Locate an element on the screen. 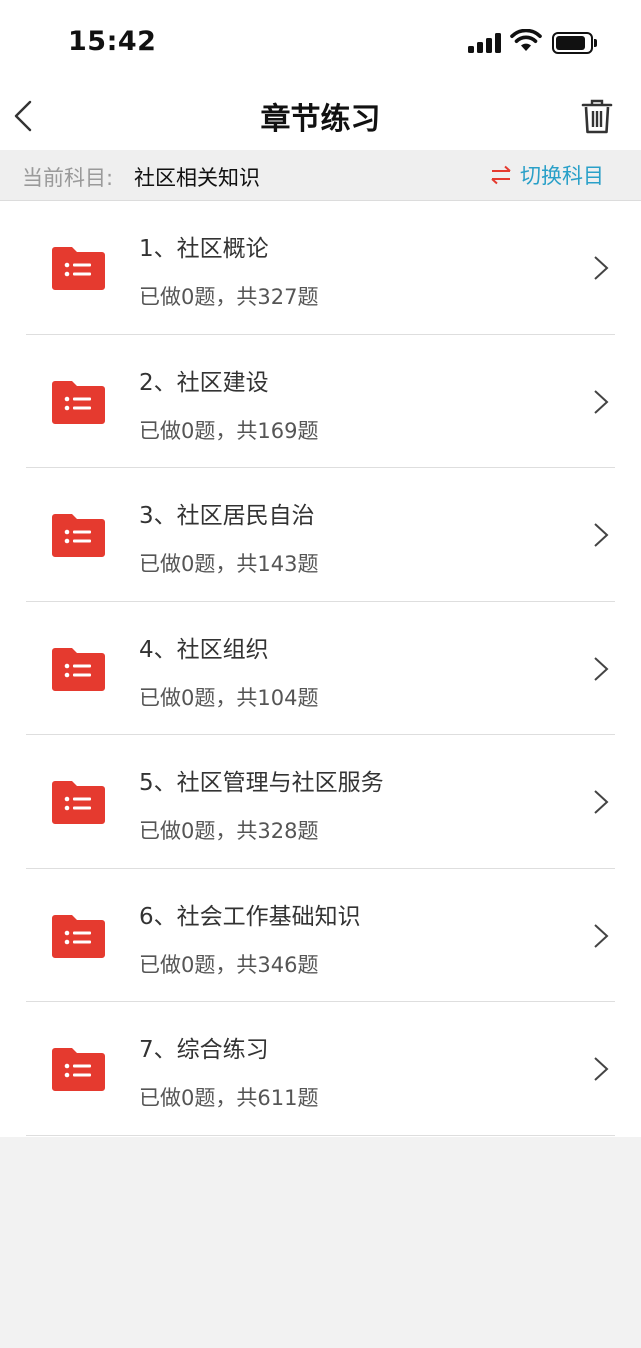  chapter-progress: 已做0题，共611题 is located at coordinates (229, 1098).